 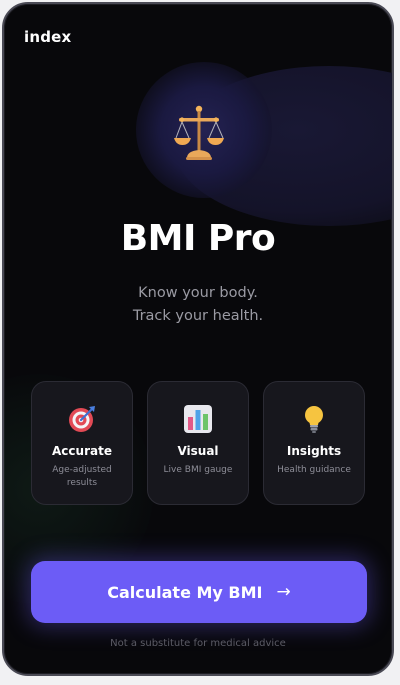 I want to click on balance-scale-icon, so click(x=199, y=132).